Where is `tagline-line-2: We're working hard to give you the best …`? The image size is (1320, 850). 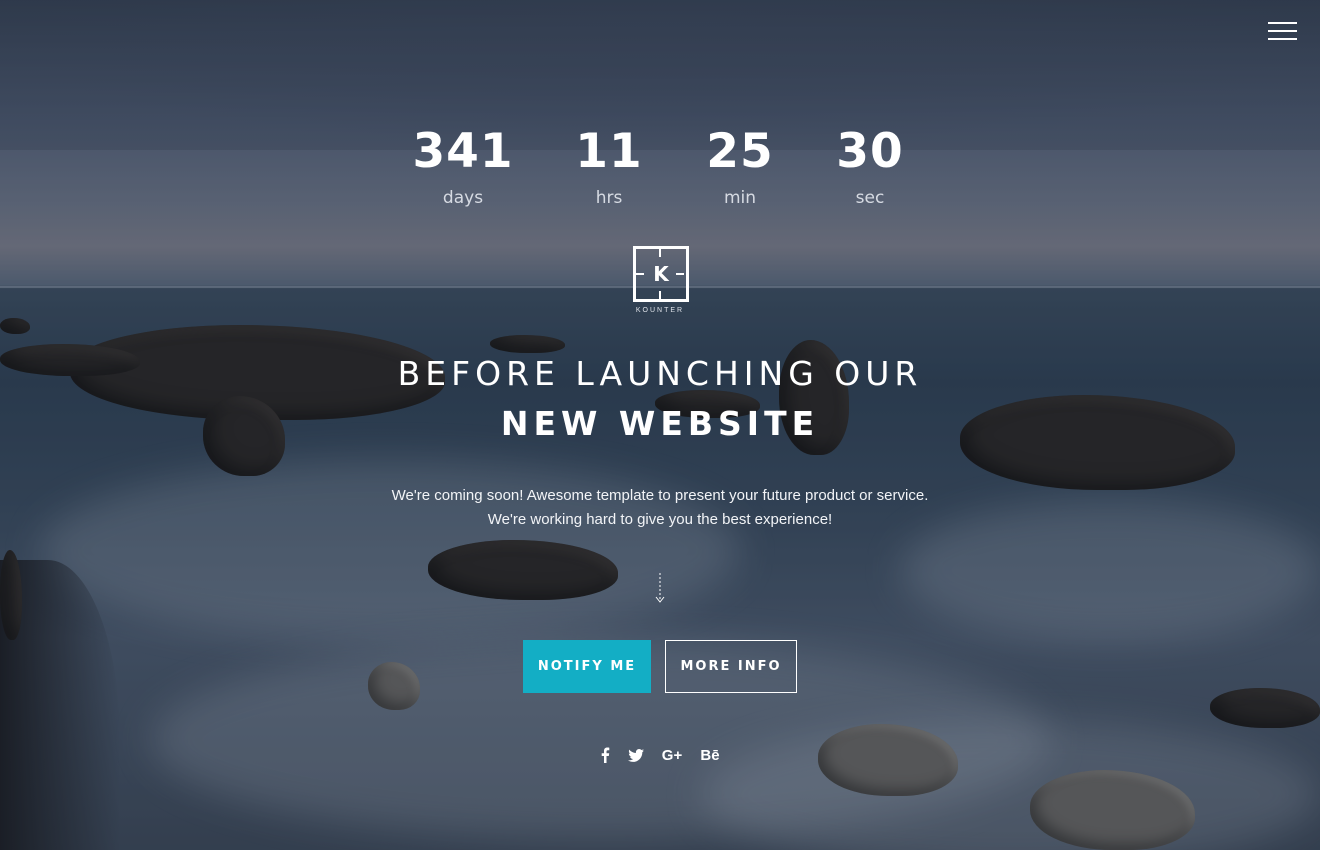
tagline-line-2: We're working hard to give you the best … is located at coordinates (660, 519).